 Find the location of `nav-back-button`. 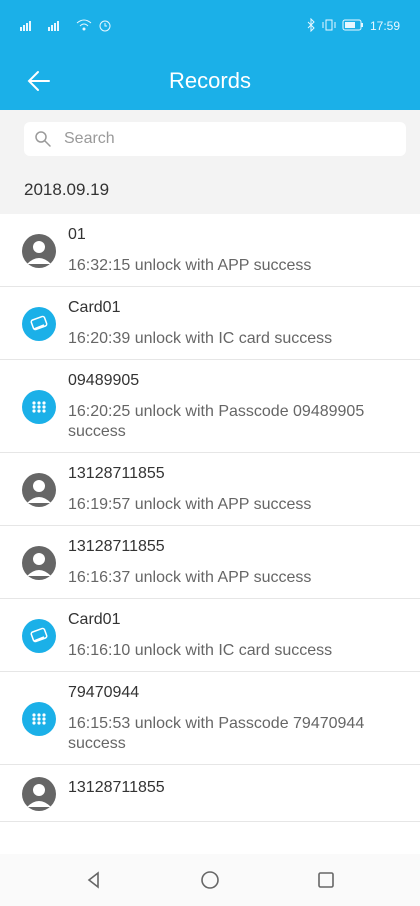

nav-back-button is located at coordinates (94, 880).